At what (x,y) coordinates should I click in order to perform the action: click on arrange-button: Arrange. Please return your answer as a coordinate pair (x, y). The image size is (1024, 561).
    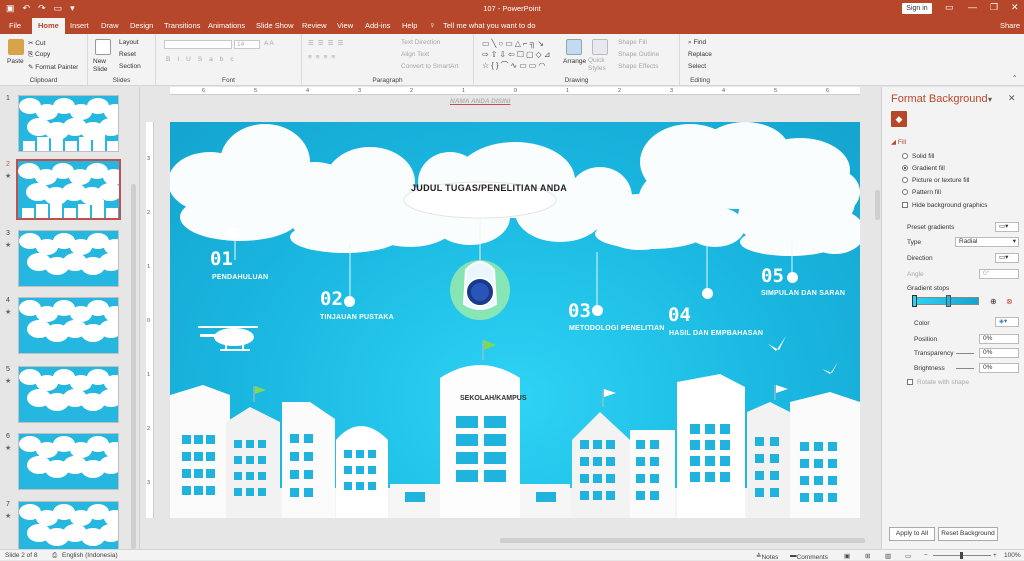
    Looking at the image, I should click on (574, 61).